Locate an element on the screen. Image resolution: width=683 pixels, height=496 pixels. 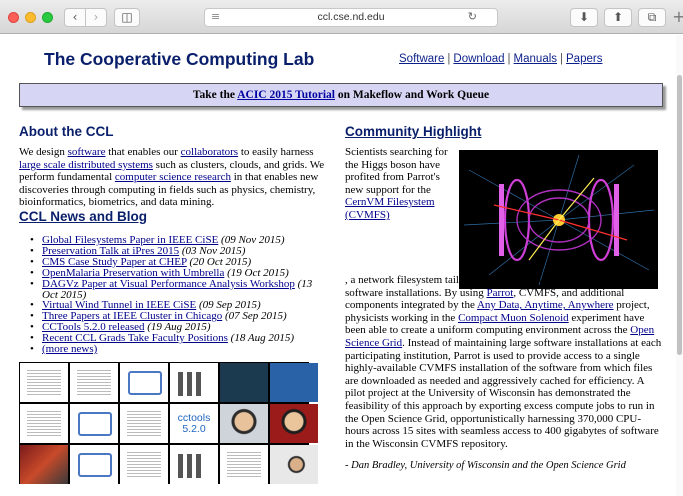
news-heading: CCL News and Blog is located at coordinates (83, 216).